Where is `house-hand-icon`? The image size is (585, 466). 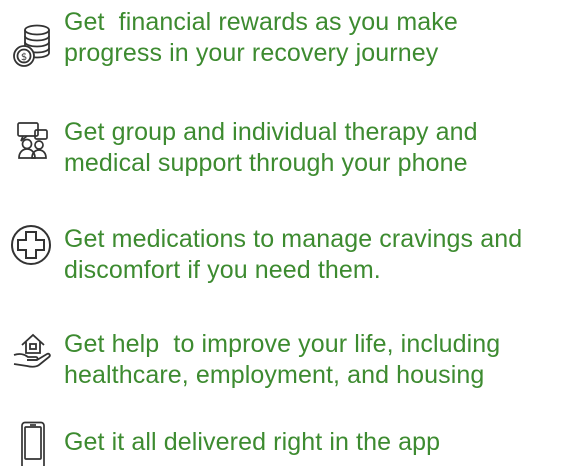 house-hand-icon is located at coordinates (33, 350).